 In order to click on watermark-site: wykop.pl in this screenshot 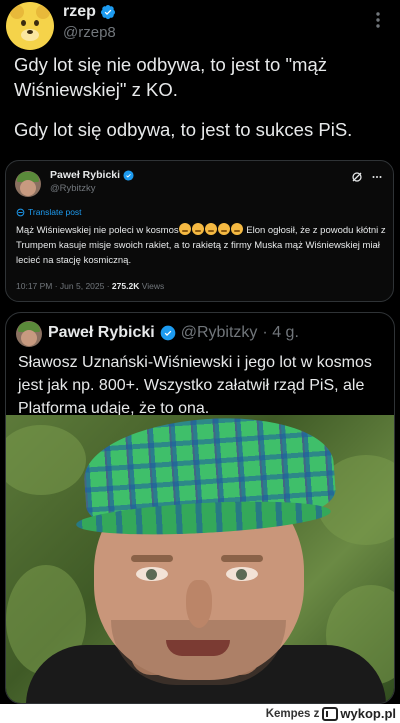, I will do `click(368, 713)`.